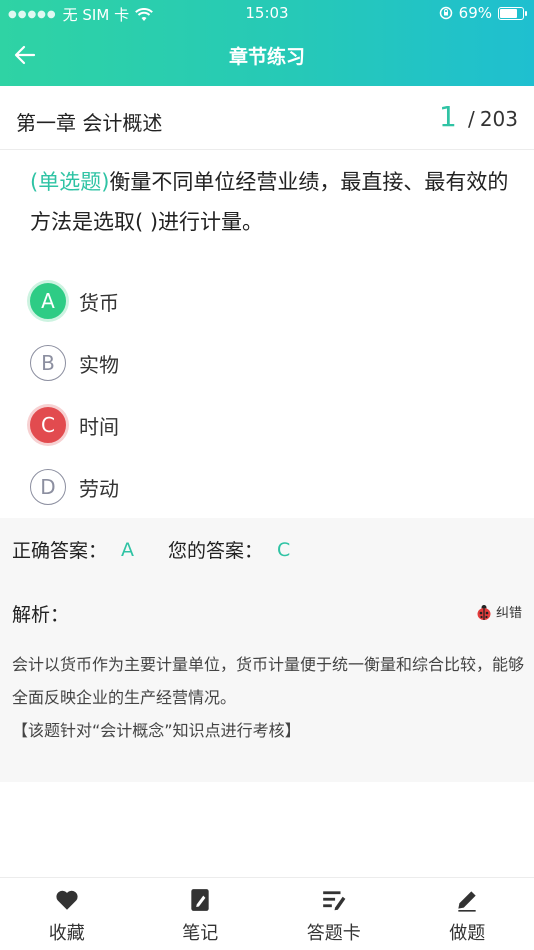  Describe the element at coordinates (475, 13) in the screenshot. I see `battery-percent: 69%` at that location.